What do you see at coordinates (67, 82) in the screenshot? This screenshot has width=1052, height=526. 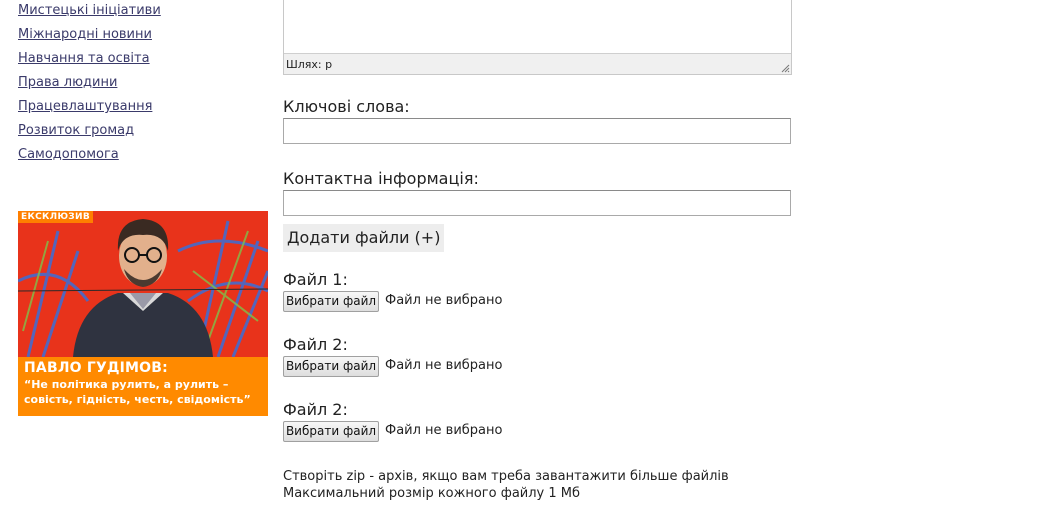 I see `category-link-human-rights: Права людини` at bounding box center [67, 82].